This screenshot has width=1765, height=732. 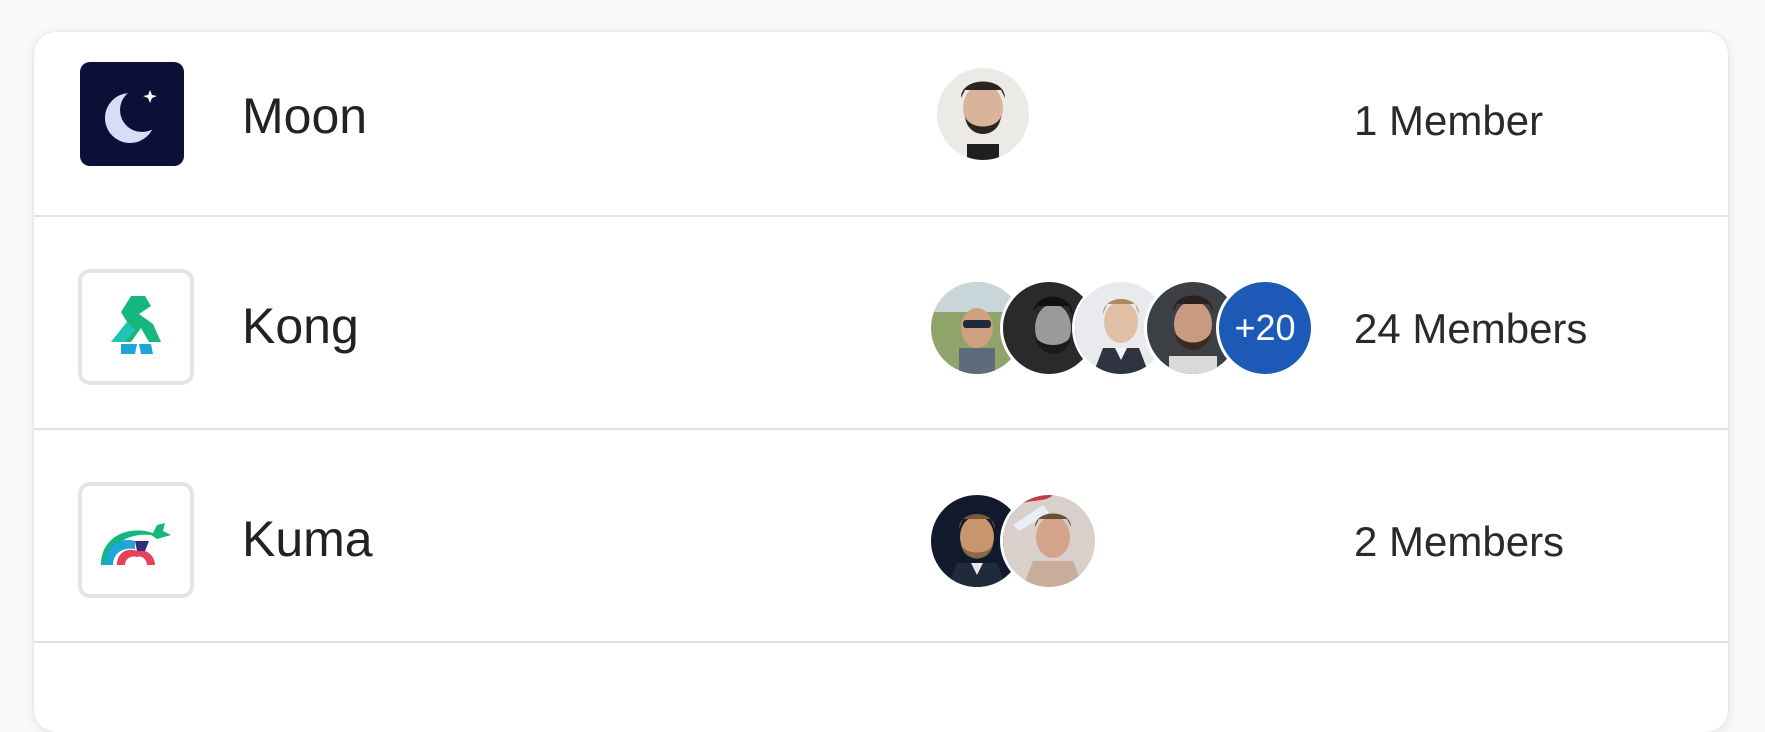 I want to click on team-name: Kuma, so click(x=307, y=539).